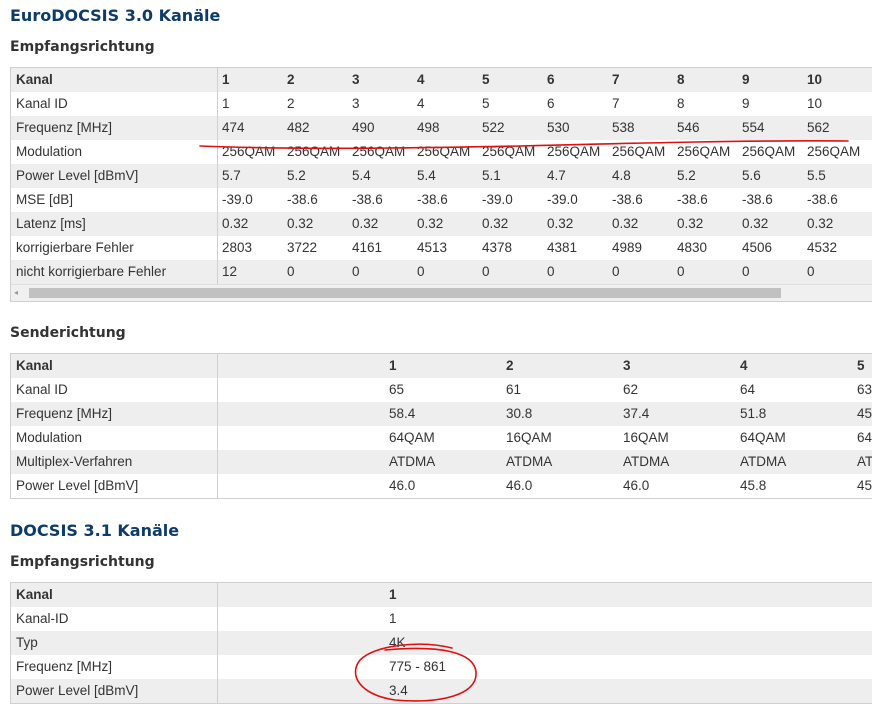 This screenshot has width=872, height=723. Describe the element at coordinates (91, 271) in the screenshot. I see `row-label: nicht korrigierbare Fehler` at that location.